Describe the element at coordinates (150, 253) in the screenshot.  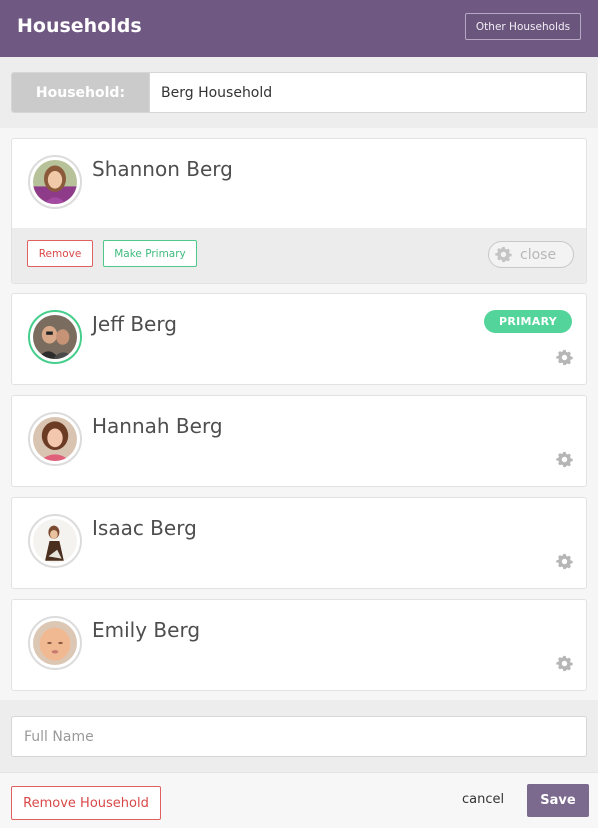
I see `make-primary-button: Make Primary` at that location.